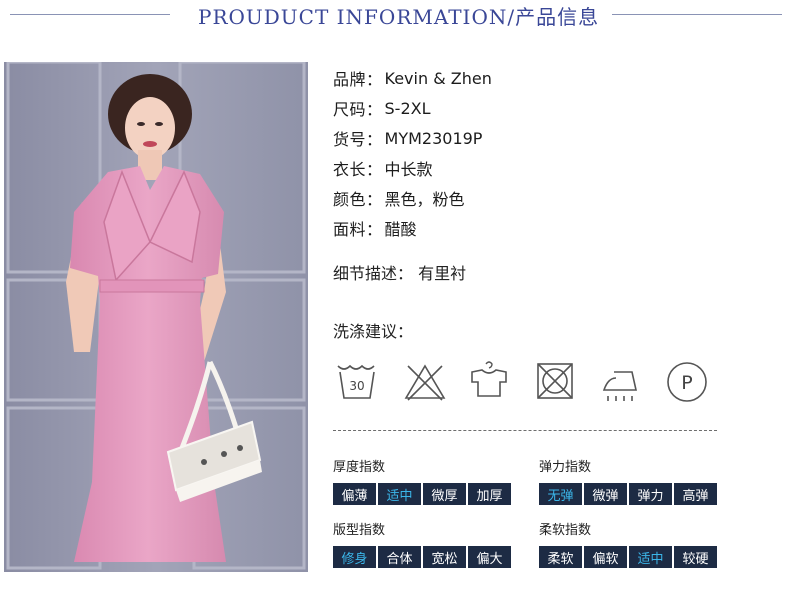 The width and height of the screenshot is (790, 600). I want to click on page-title: PROUDUCT INFORMATION/产品信息, so click(399, 17).